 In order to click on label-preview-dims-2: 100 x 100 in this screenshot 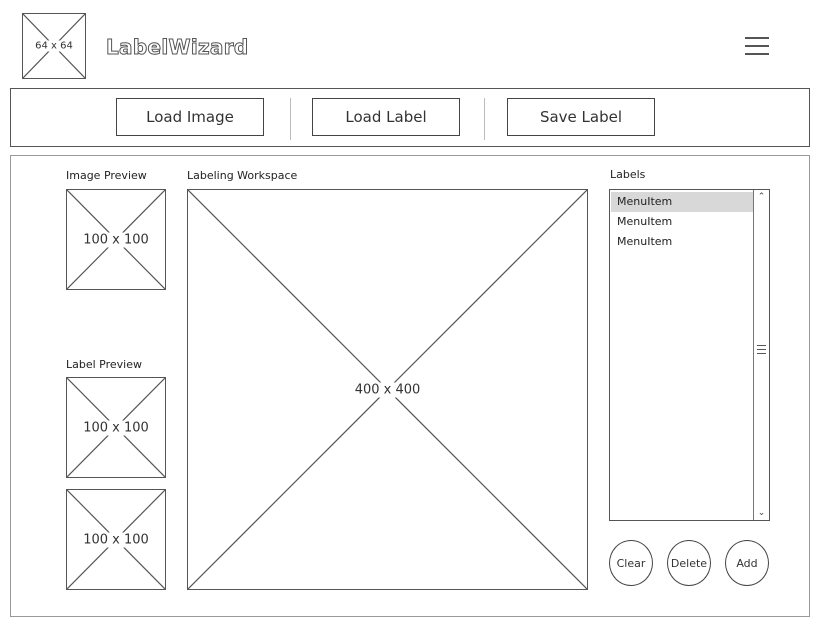, I will do `click(116, 539)`.